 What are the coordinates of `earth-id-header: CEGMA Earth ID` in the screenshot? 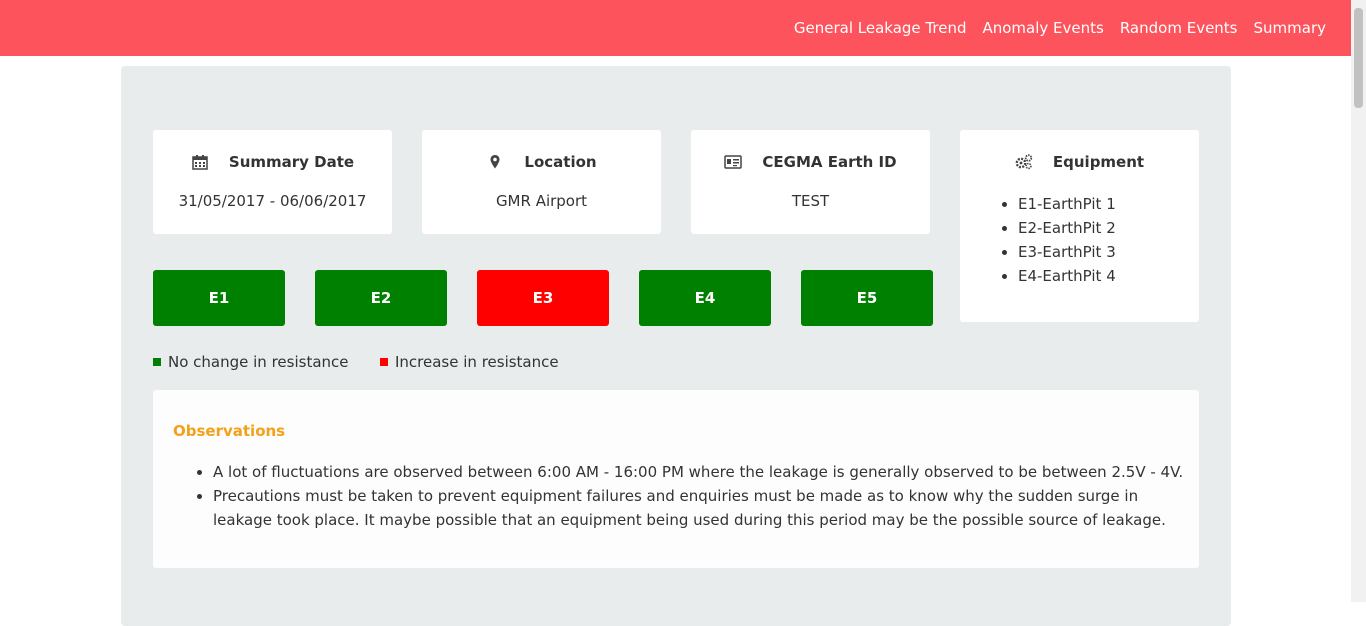 It's located at (810, 162).